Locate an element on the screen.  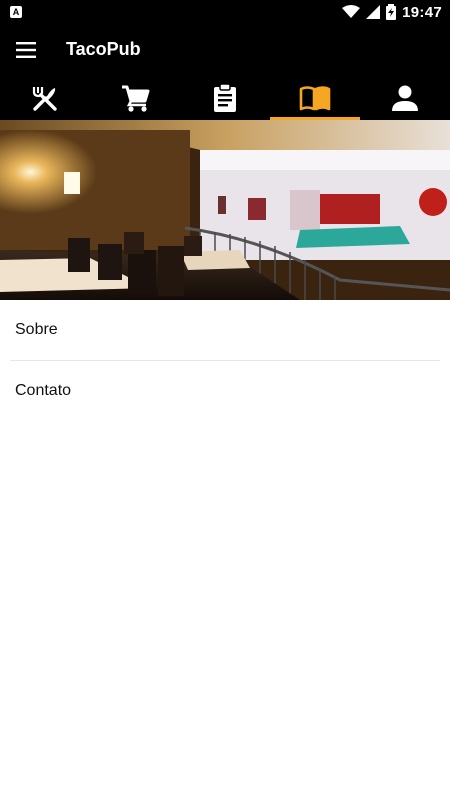
cart-icon is located at coordinates (136, 98).